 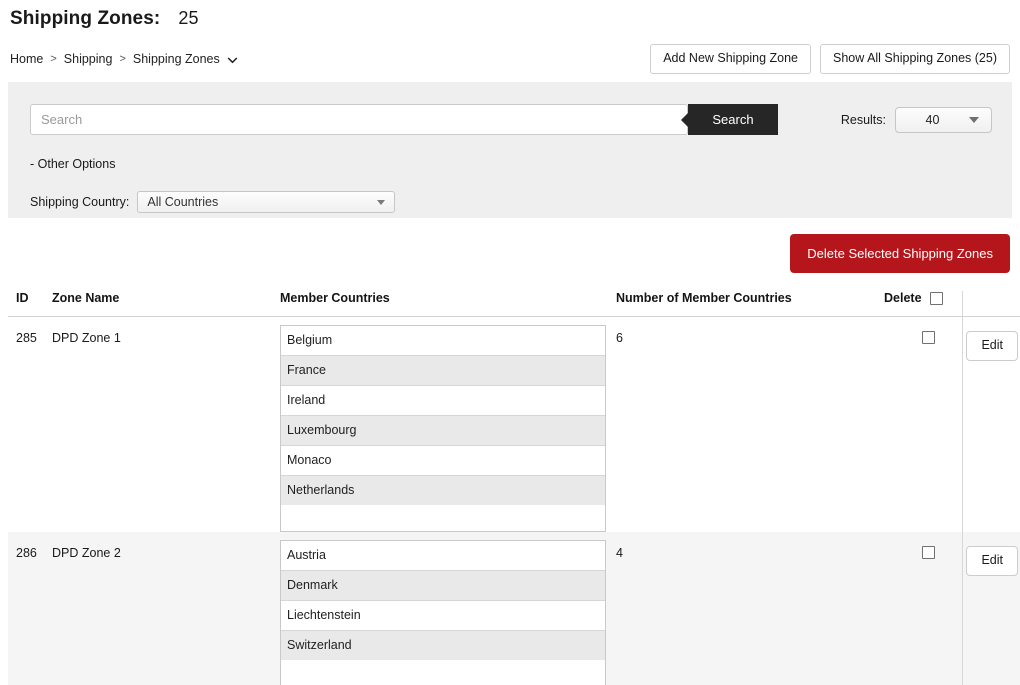 What do you see at coordinates (166, 304) in the screenshot?
I see `column-header-zone-name: Zone Name` at bounding box center [166, 304].